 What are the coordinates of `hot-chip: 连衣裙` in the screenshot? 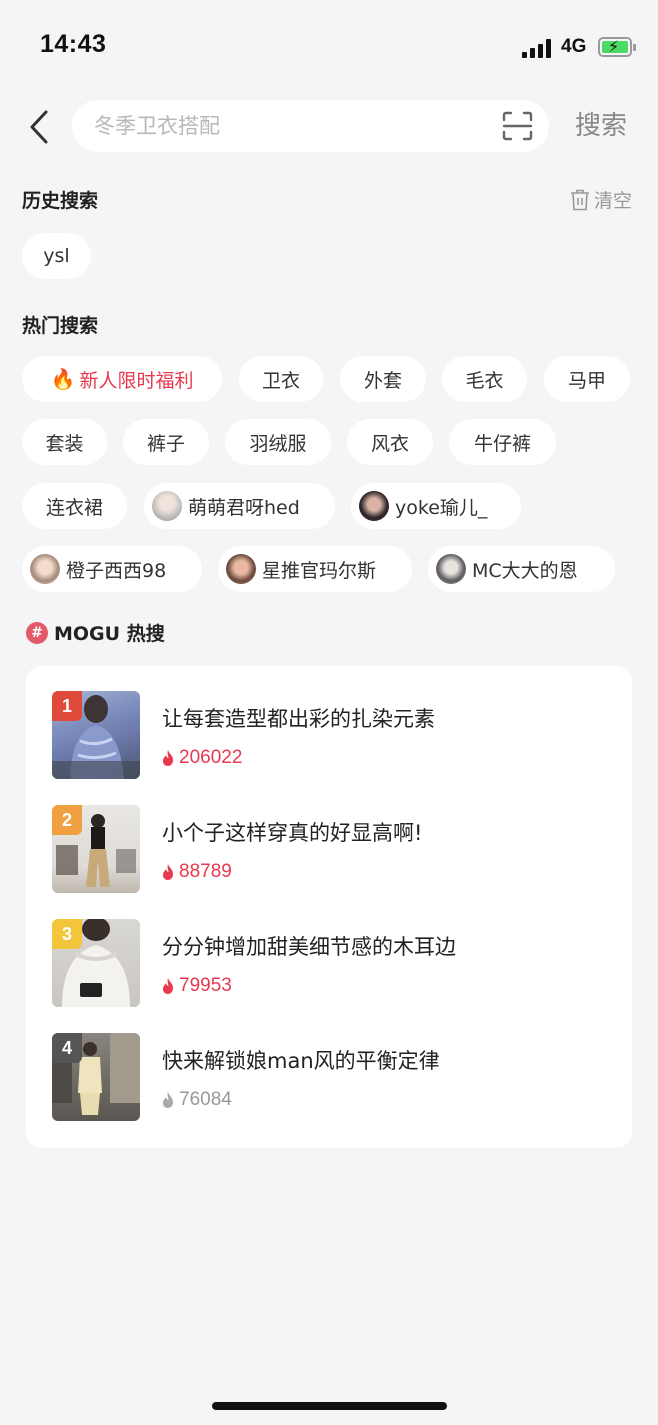 It's located at (74, 506).